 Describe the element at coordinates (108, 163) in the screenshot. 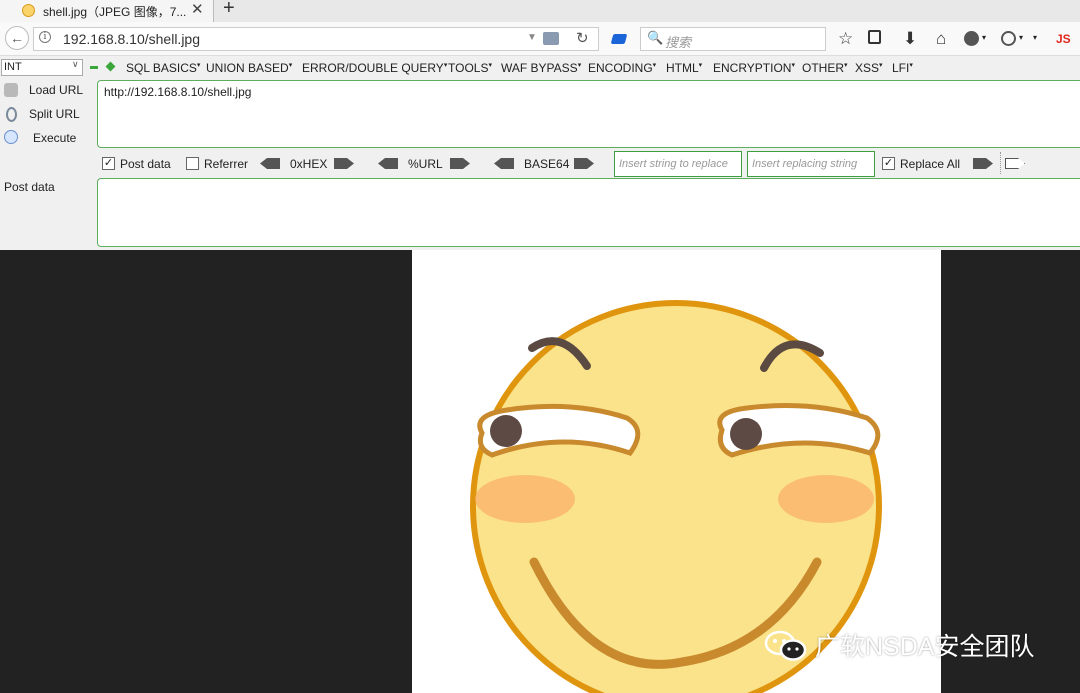

I see `post-data-checkbox: ✓` at that location.